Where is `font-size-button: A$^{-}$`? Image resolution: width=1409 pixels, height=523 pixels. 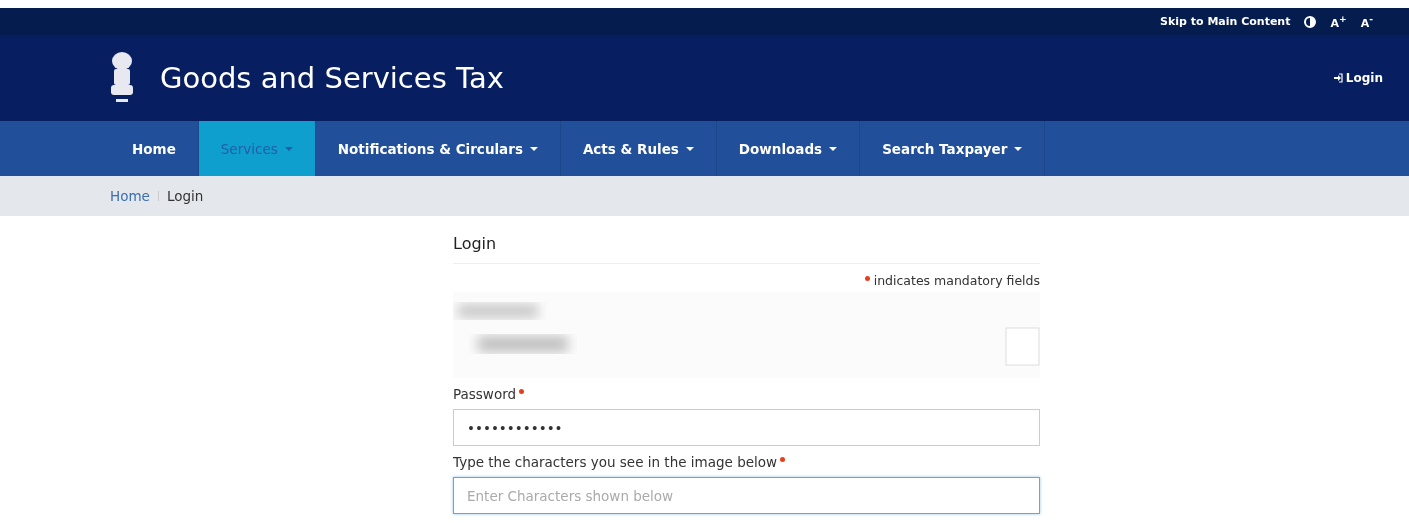 font-size-button: A$^{-}$ is located at coordinates (1366, 21).